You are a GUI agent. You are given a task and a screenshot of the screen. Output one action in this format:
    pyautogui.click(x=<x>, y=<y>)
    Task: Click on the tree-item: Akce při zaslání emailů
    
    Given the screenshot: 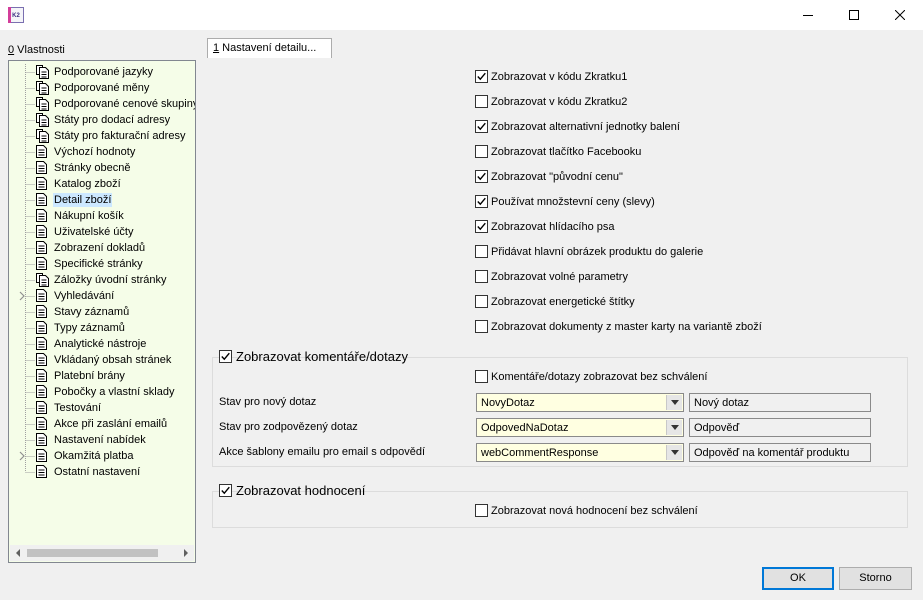 What is the action you would take?
    pyautogui.click(x=102, y=424)
    